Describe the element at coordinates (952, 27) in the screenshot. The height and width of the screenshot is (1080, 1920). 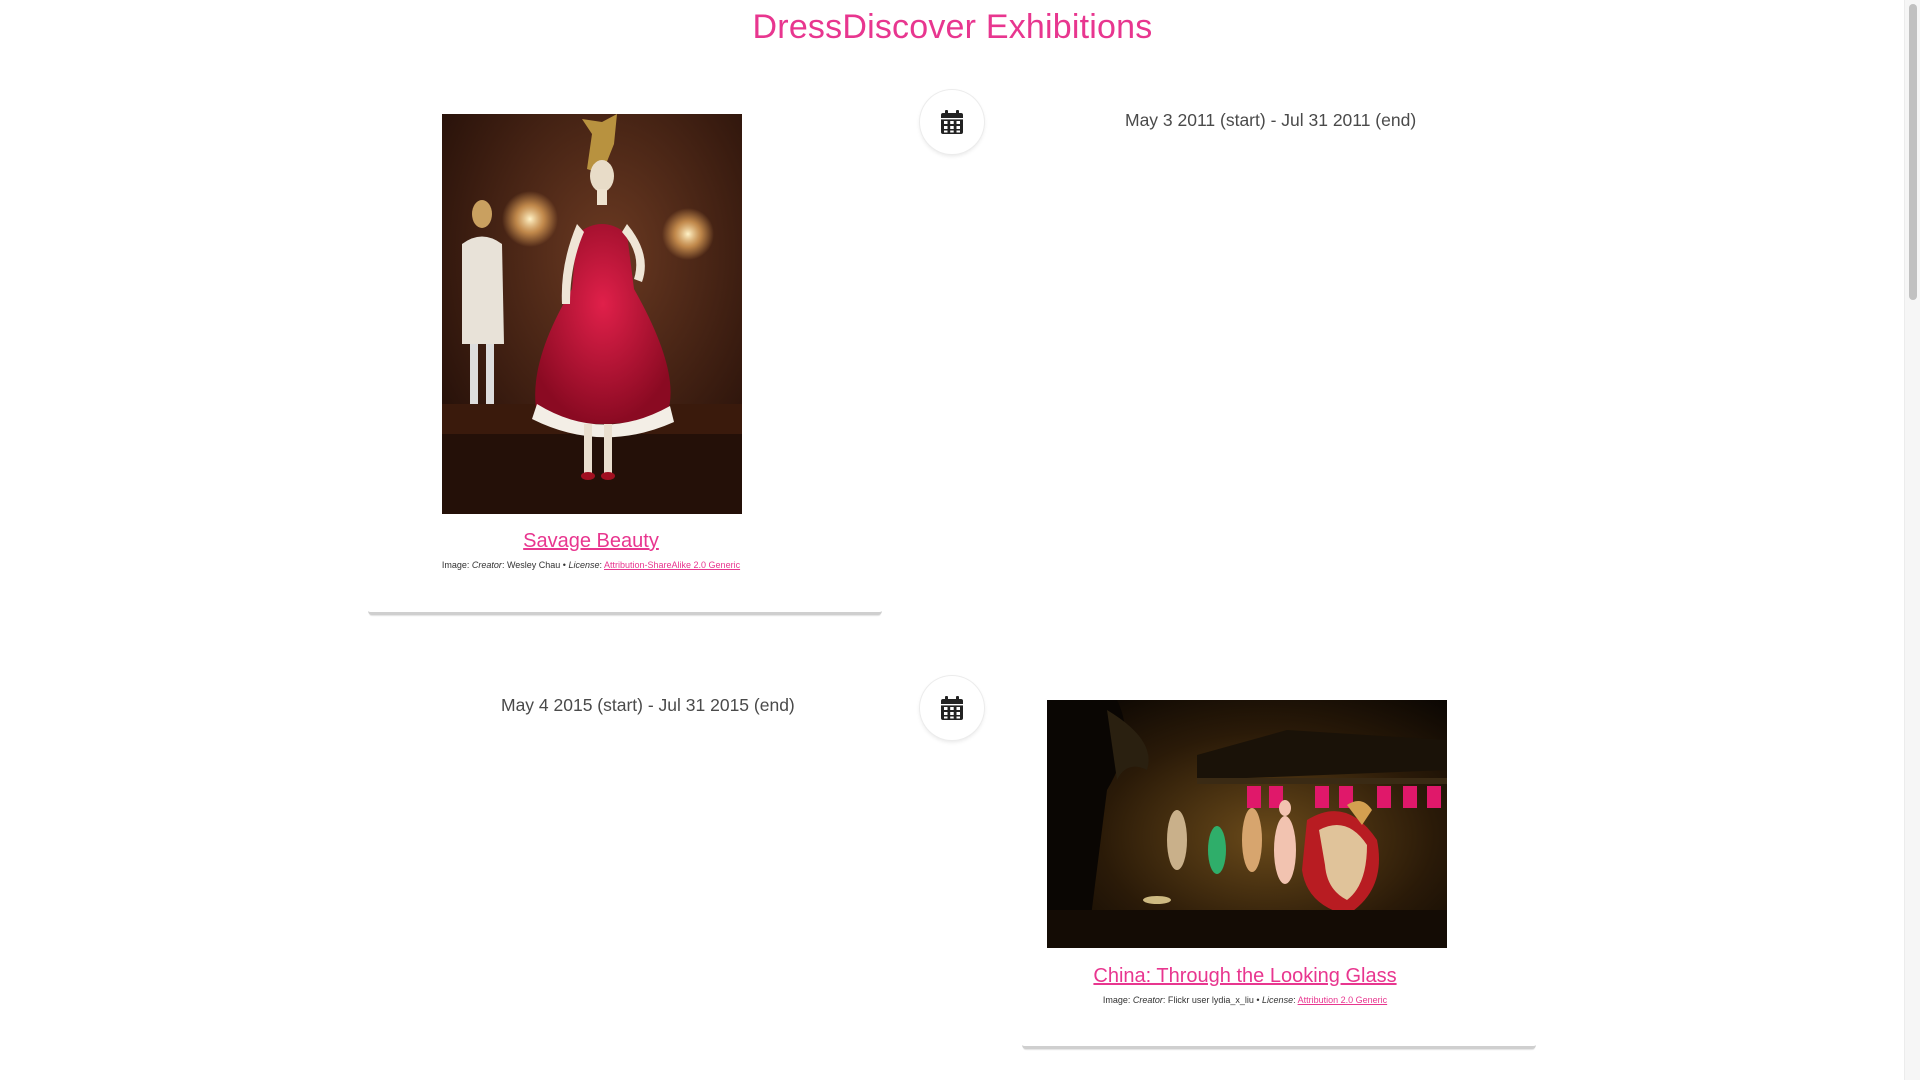
I see `page-title: DressDiscover Exhibitions` at that location.